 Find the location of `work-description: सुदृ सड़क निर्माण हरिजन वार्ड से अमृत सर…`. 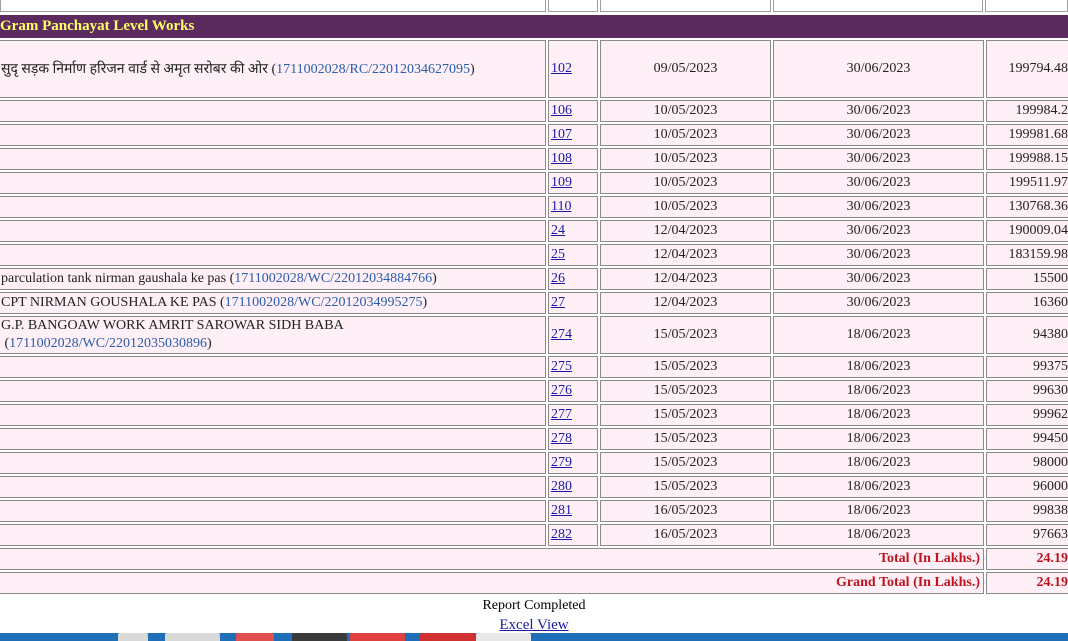

work-description: सुदृ सड़क निर्माण हरिजन वार्ड से अमृत सर… is located at coordinates (273, 69).